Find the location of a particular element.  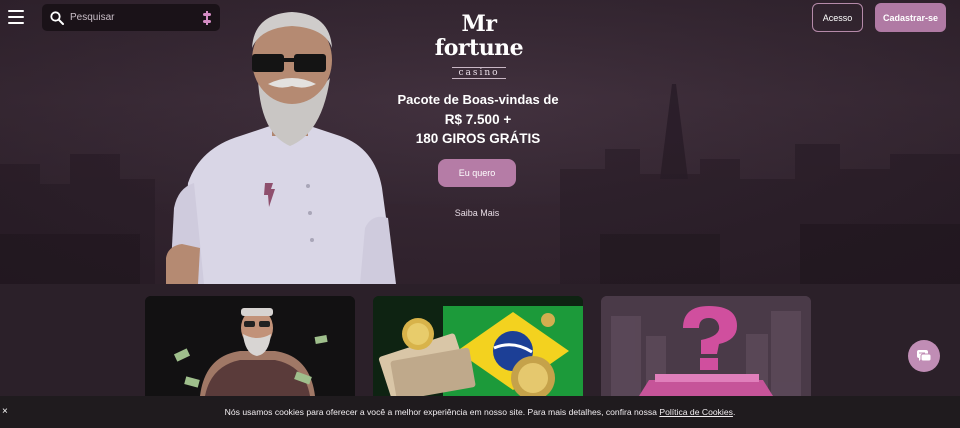

card-image-brazil-money is located at coordinates (478, 346).